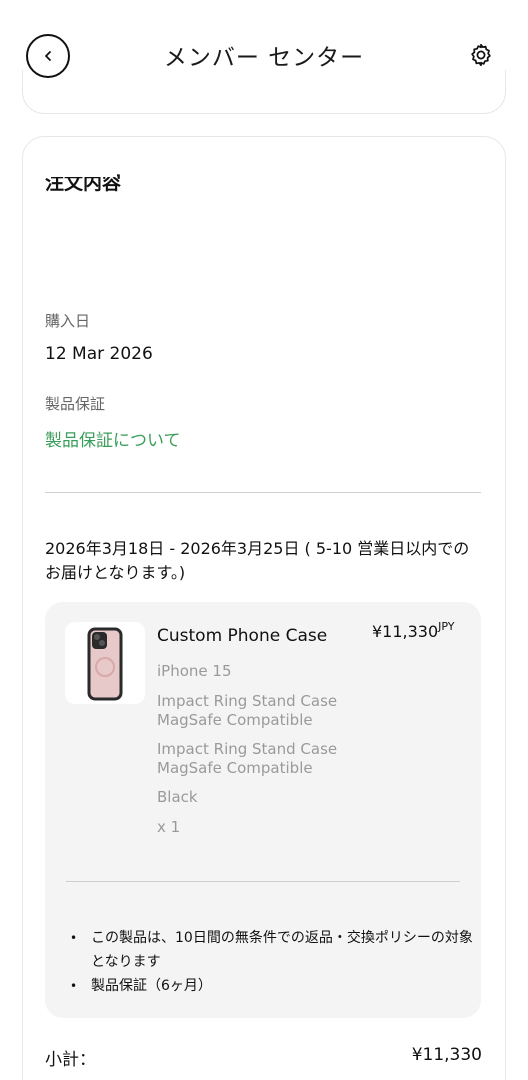 This screenshot has height=1080, width=528. Describe the element at coordinates (194, 671) in the screenshot. I see `product-model: iPhone 15` at that location.